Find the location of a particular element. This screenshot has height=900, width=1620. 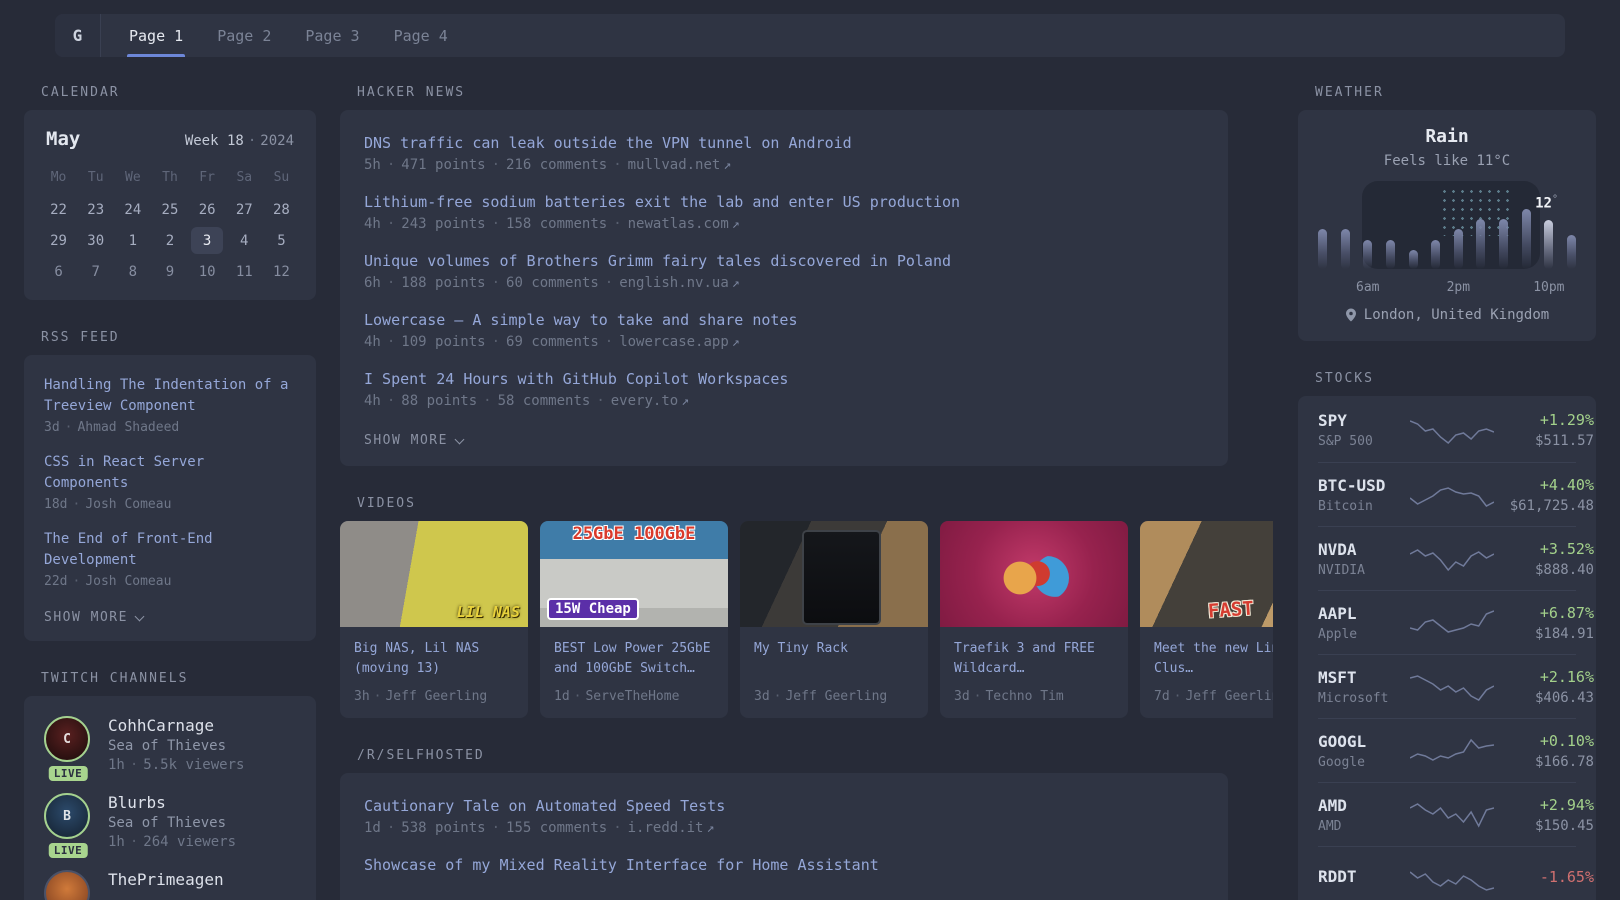

calendar-weekday: Tu is located at coordinates (95, 177).